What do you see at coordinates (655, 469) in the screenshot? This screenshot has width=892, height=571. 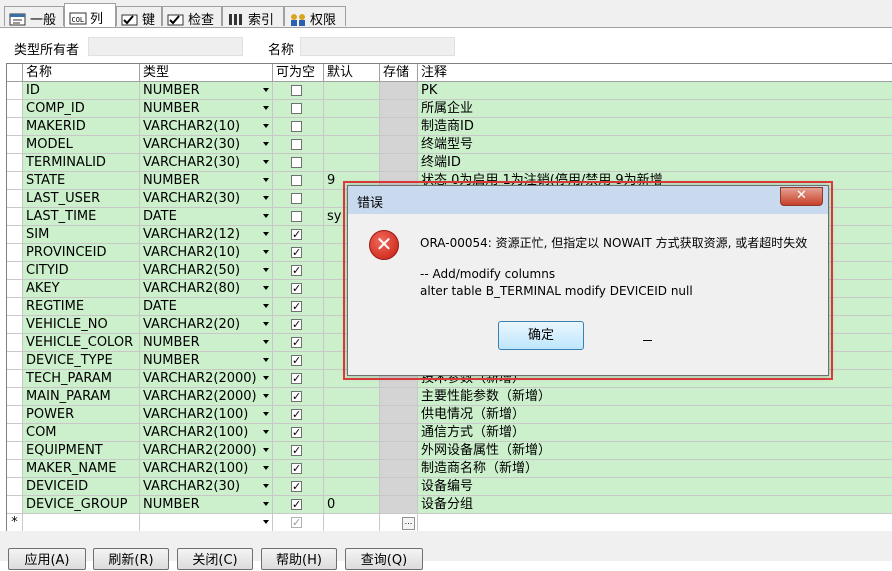 I see `comment-cell: 制造商名称（新增）` at bounding box center [655, 469].